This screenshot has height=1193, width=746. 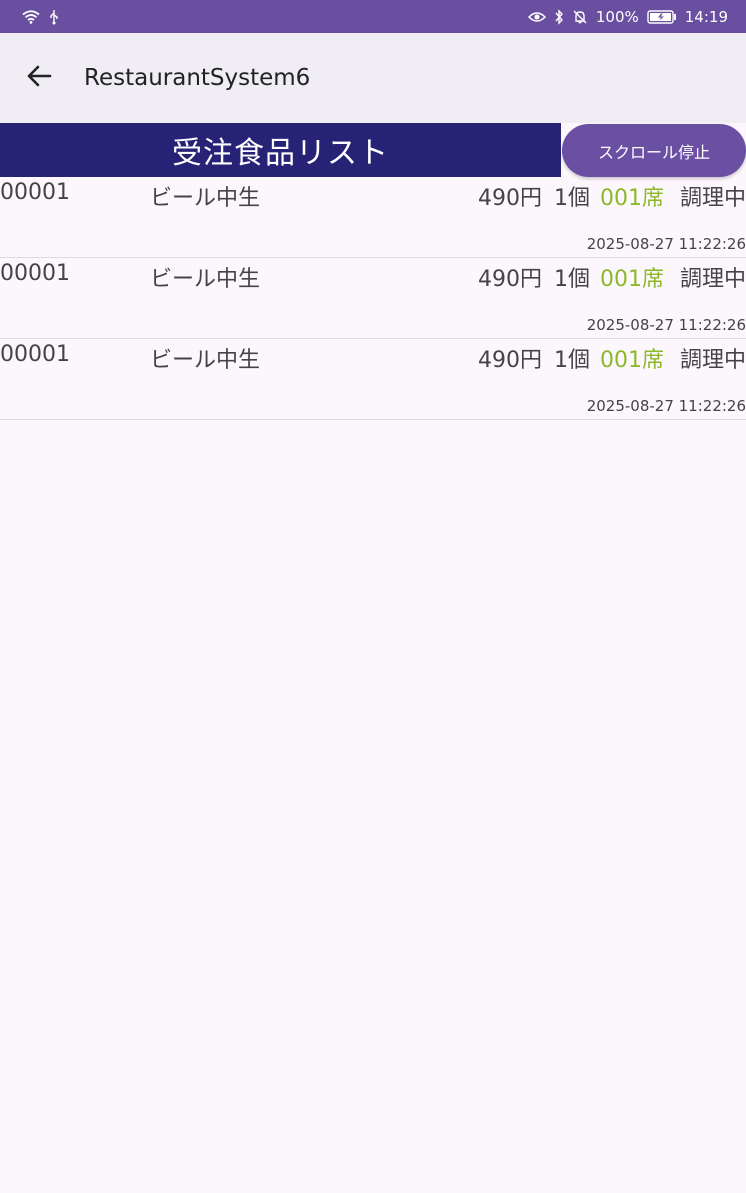 I want to click on list-header: 受注食品リスト スクロール停止, so click(x=373, y=150).